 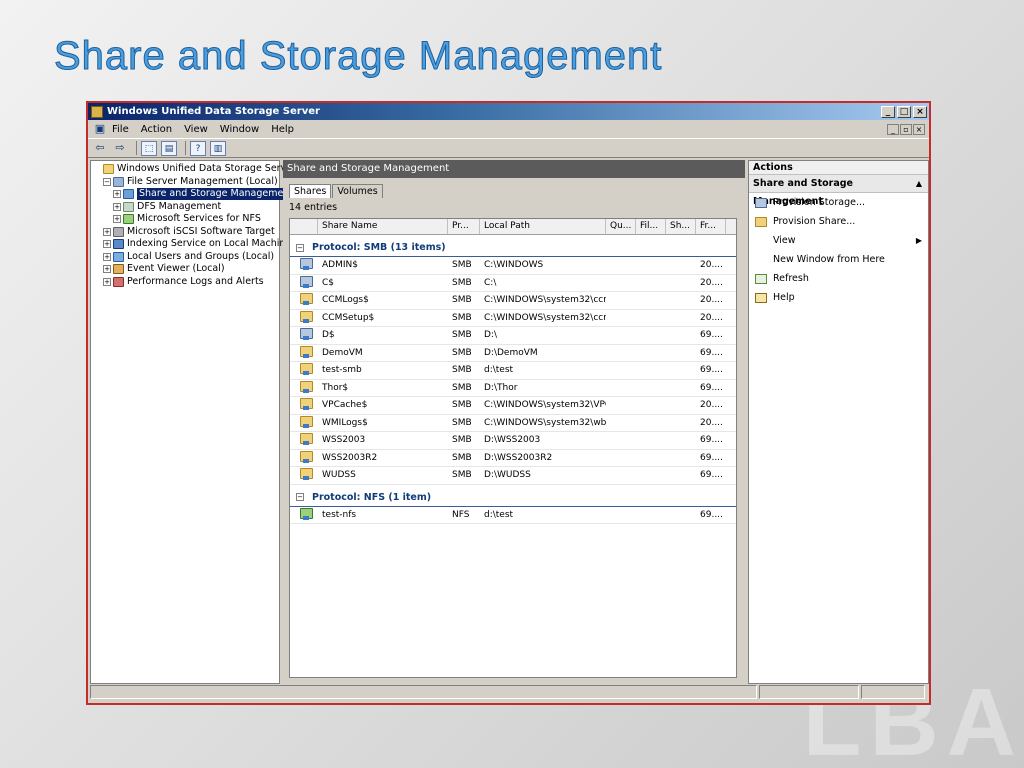 What do you see at coordinates (185, 207) in the screenshot?
I see `tree-node: + DFS Management` at bounding box center [185, 207].